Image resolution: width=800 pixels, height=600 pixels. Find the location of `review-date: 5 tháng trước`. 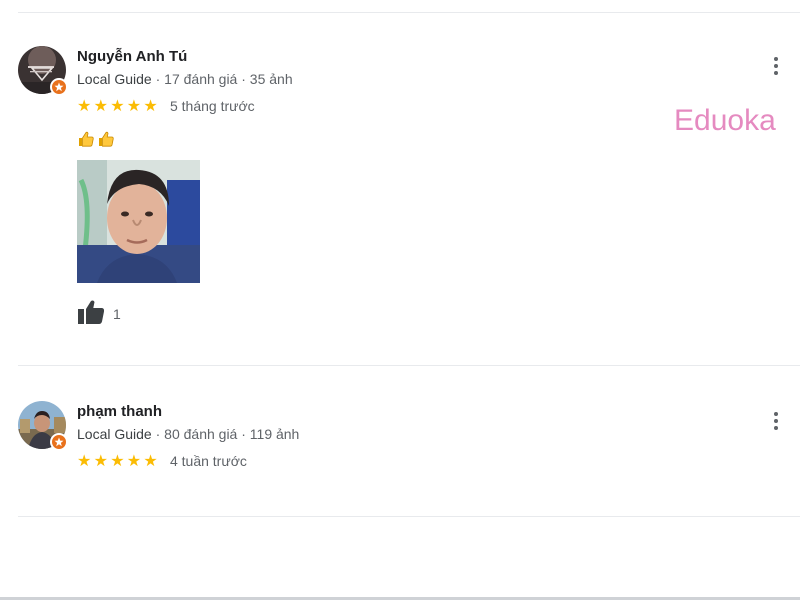

review-date: 5 tháng trước is located at coordinates (212, 106).